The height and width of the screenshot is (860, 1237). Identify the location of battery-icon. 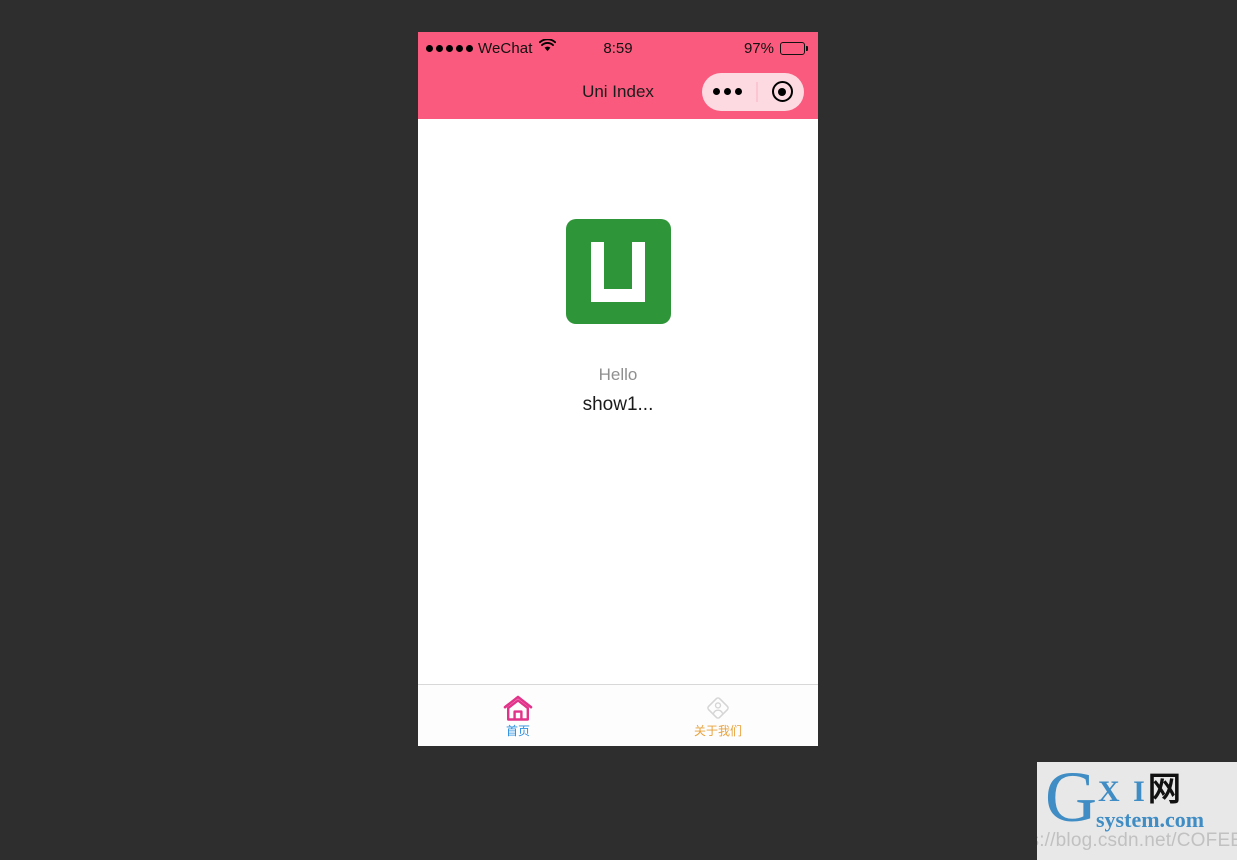
(794, 48).